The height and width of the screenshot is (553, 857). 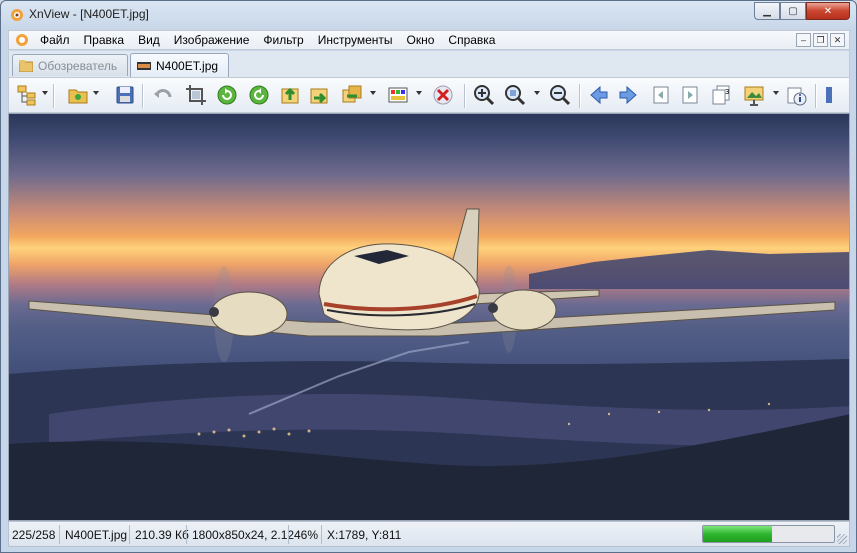 What do you see at coordinates (78, 95) in the screenshot?
I see `open-folder-icon` at bounding box center [78, 95].